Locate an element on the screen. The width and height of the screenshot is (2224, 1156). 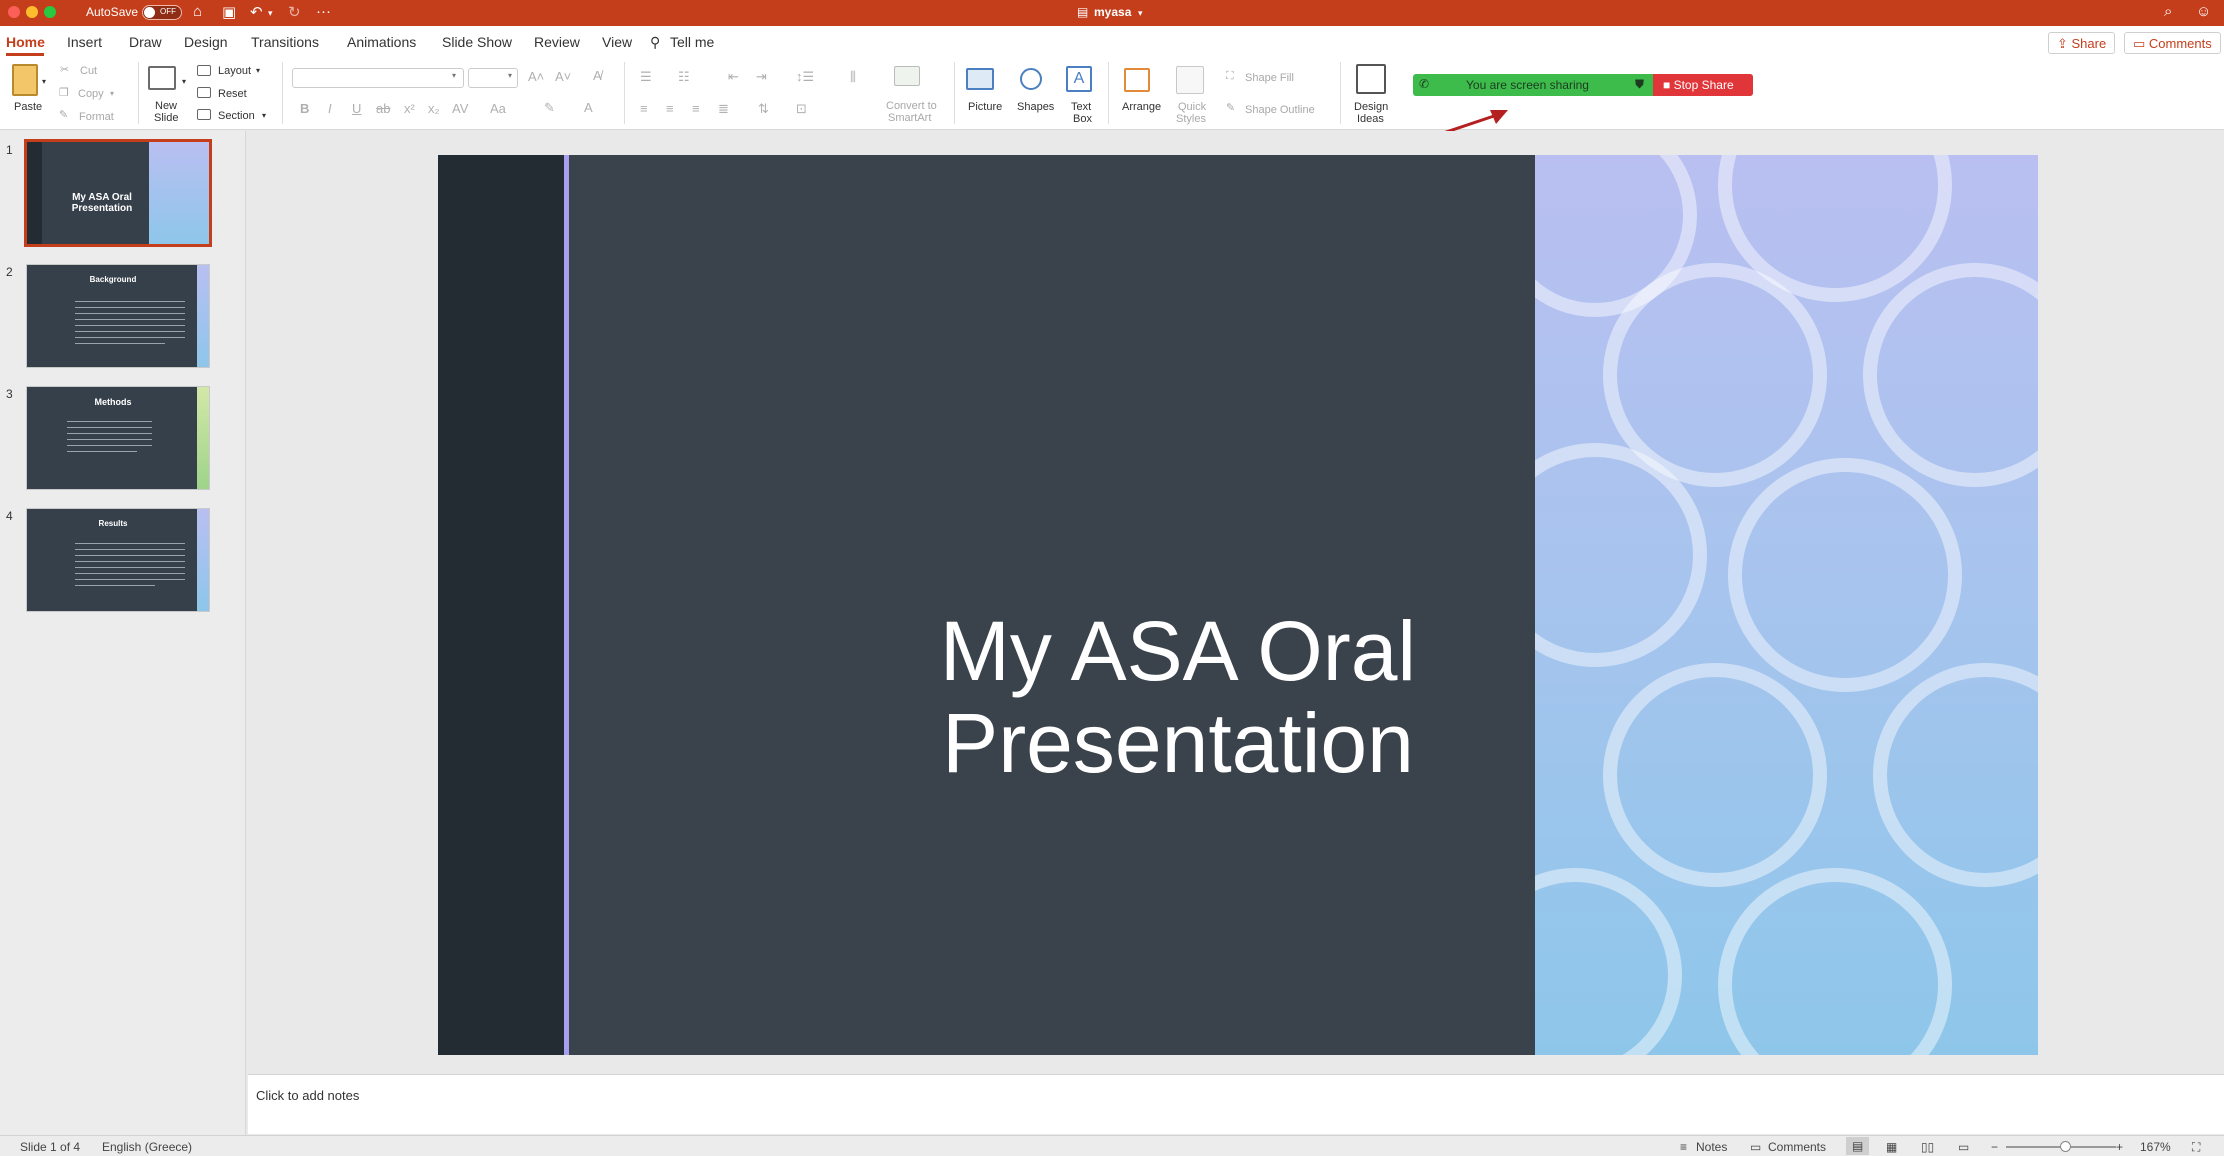
font-size-dropdown-icon: ▾ is located at coordinates (510, 75).